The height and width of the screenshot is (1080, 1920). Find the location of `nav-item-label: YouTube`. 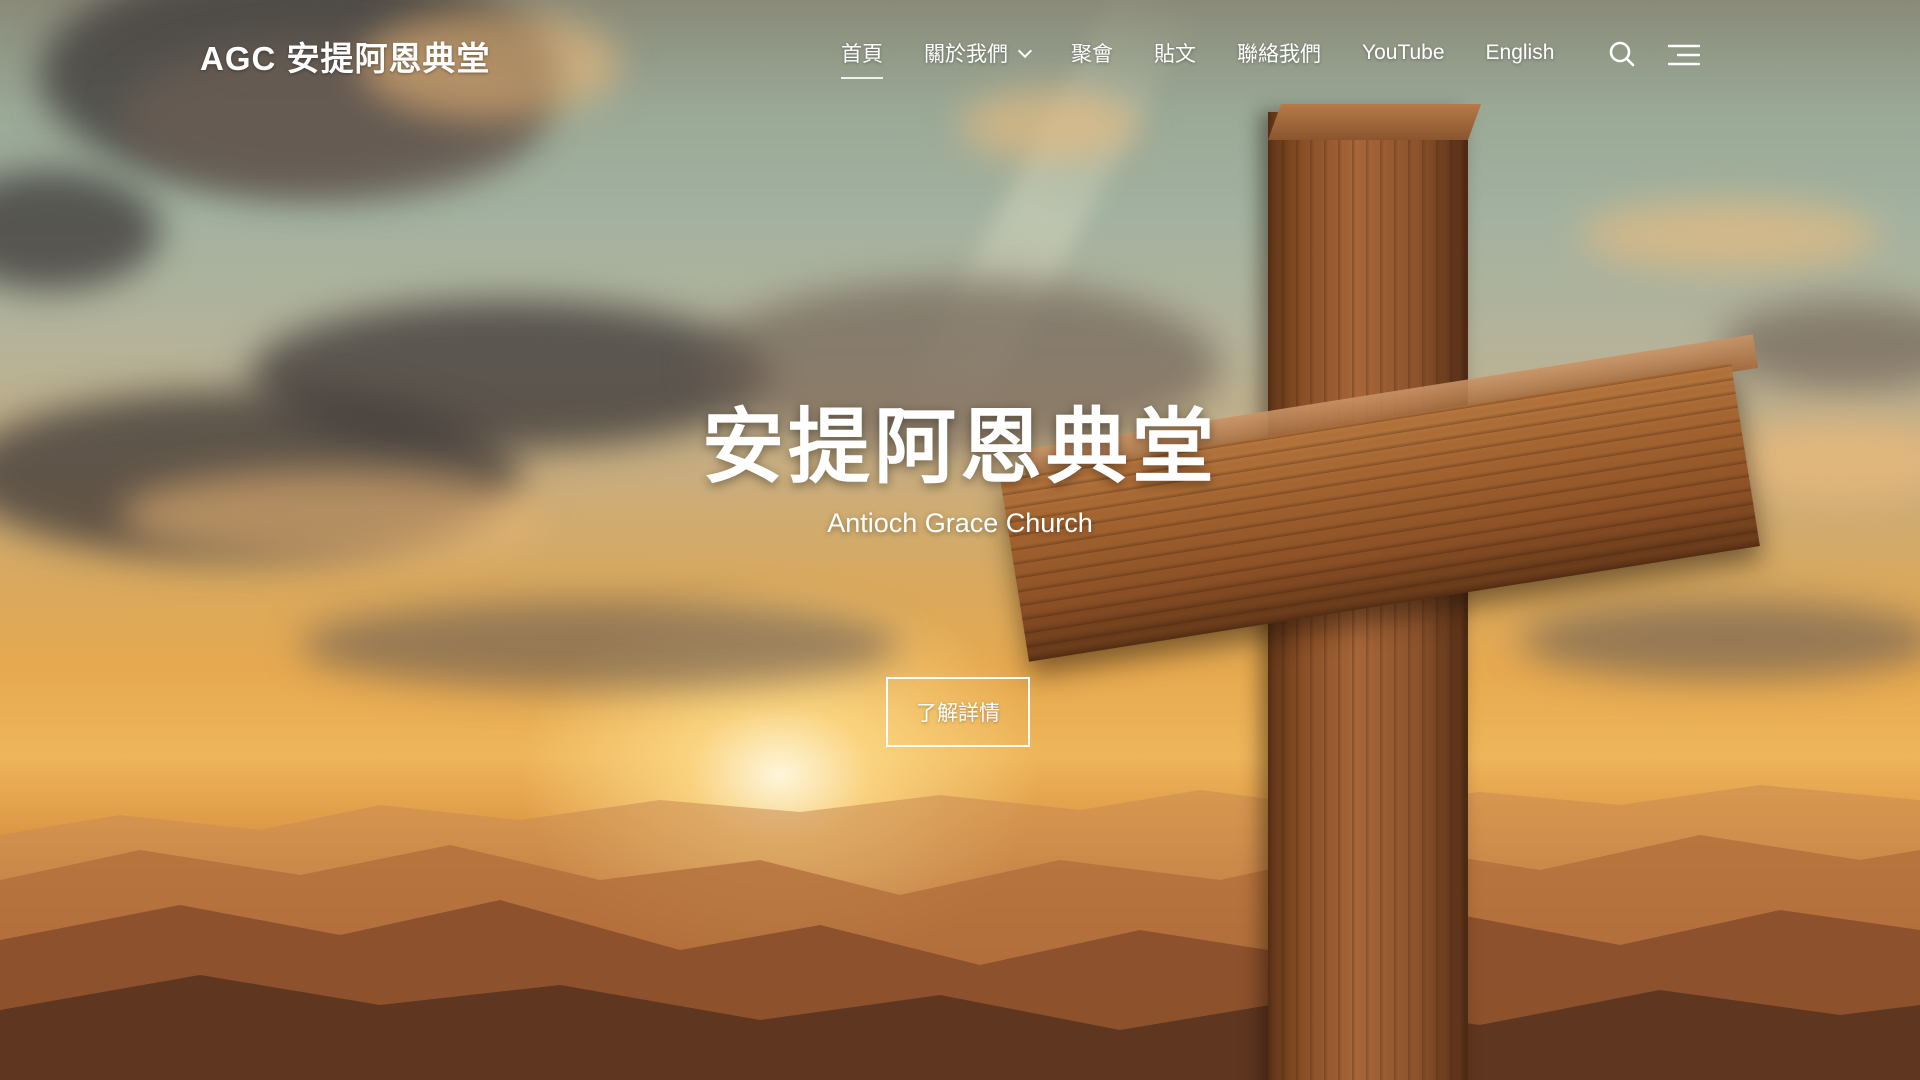

nav-item-label: YouTube is located at coordinates (1403, 52).